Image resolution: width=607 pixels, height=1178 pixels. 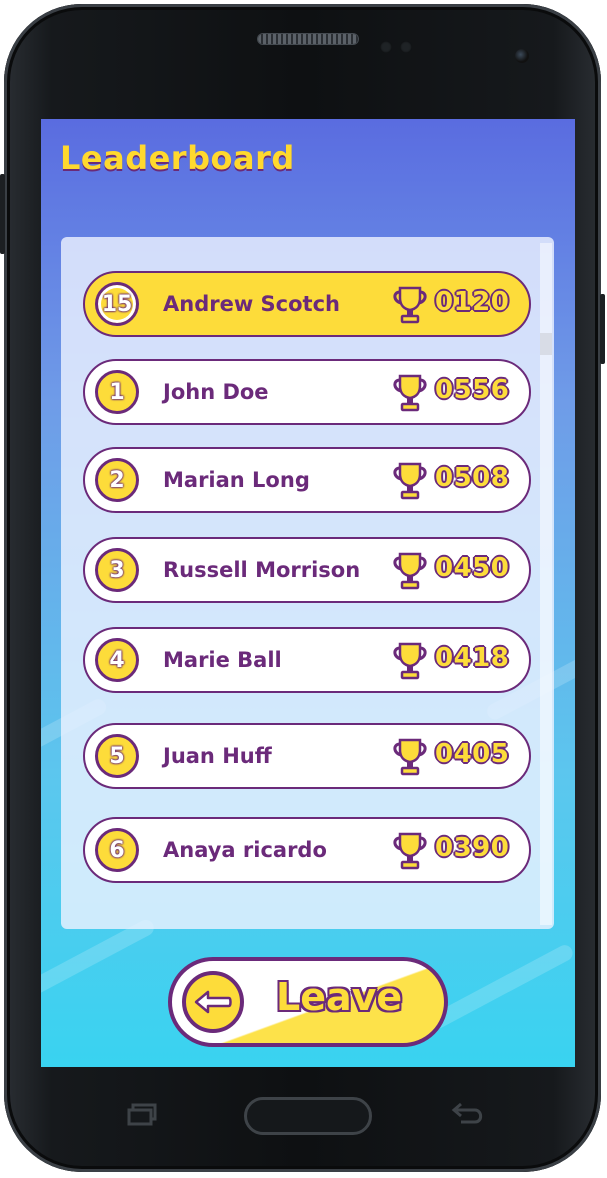 I want to click on leaderboard-row: 2 Marian Long 0508, so click(x=307, y=480).